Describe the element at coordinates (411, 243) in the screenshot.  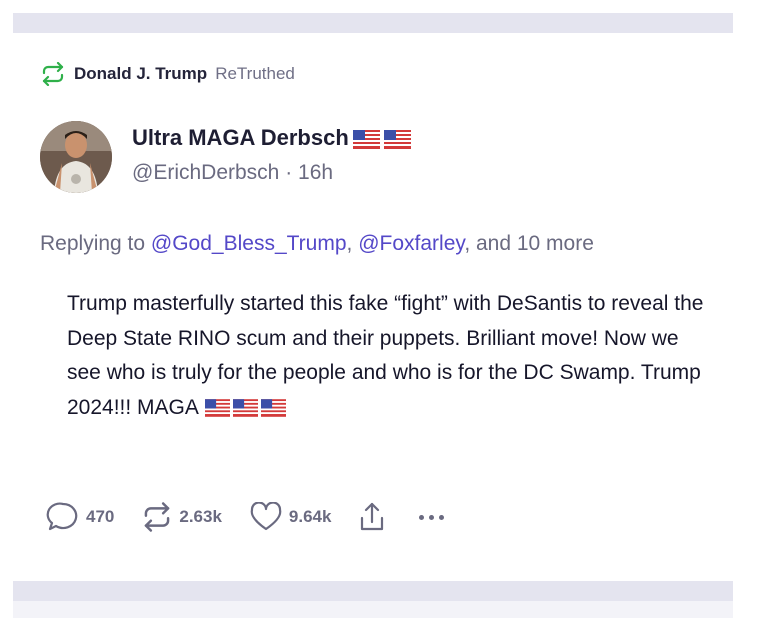
I see `reply-mention-2: @Foxfarley` at that location.